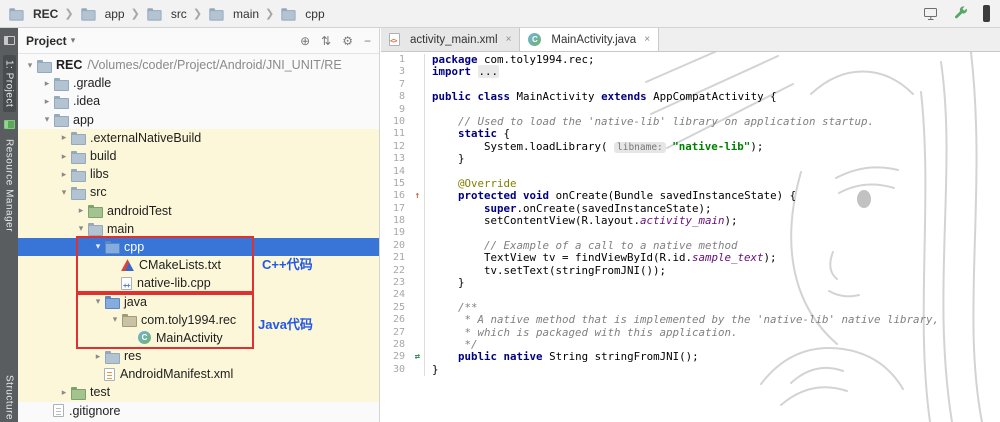 This screenshot has width=1000, height=422. What do you see at coordinates (9, 84) in the screenshot?
I see `tool-tab-project: 1: Project` at bounding box center [9, 84].